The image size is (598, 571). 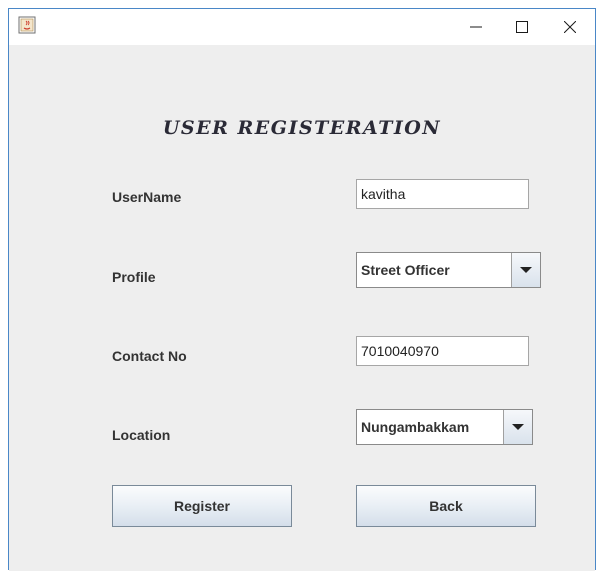 I want to click on minimize-icon, so click(x=476, y=27).